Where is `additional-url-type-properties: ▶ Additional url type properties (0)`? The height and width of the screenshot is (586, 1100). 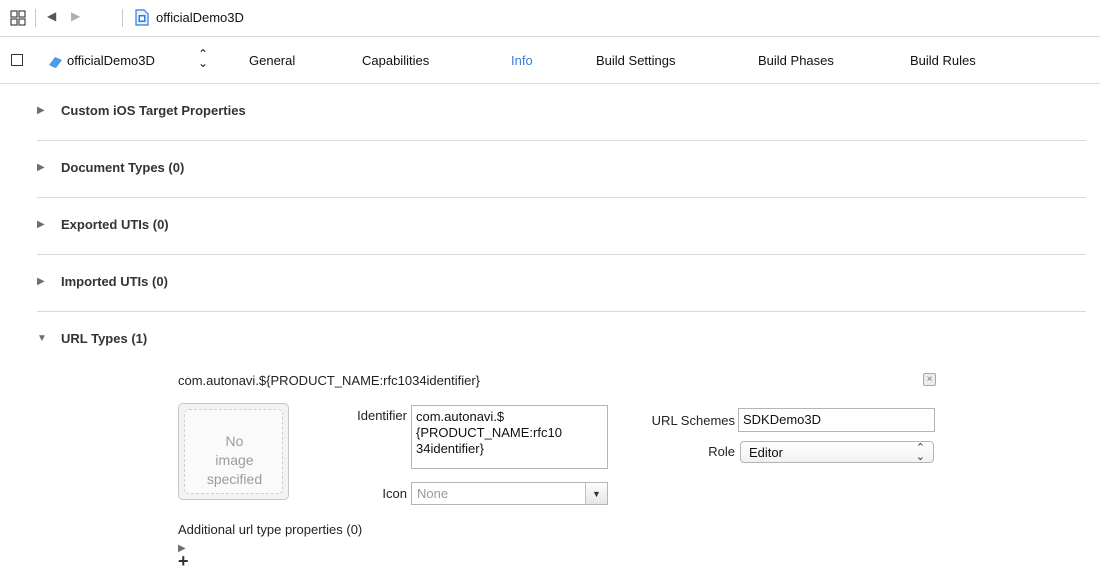
additional-url-type-properties: ▶ Additional url type properties (0) is located at coordinates (270, 538).